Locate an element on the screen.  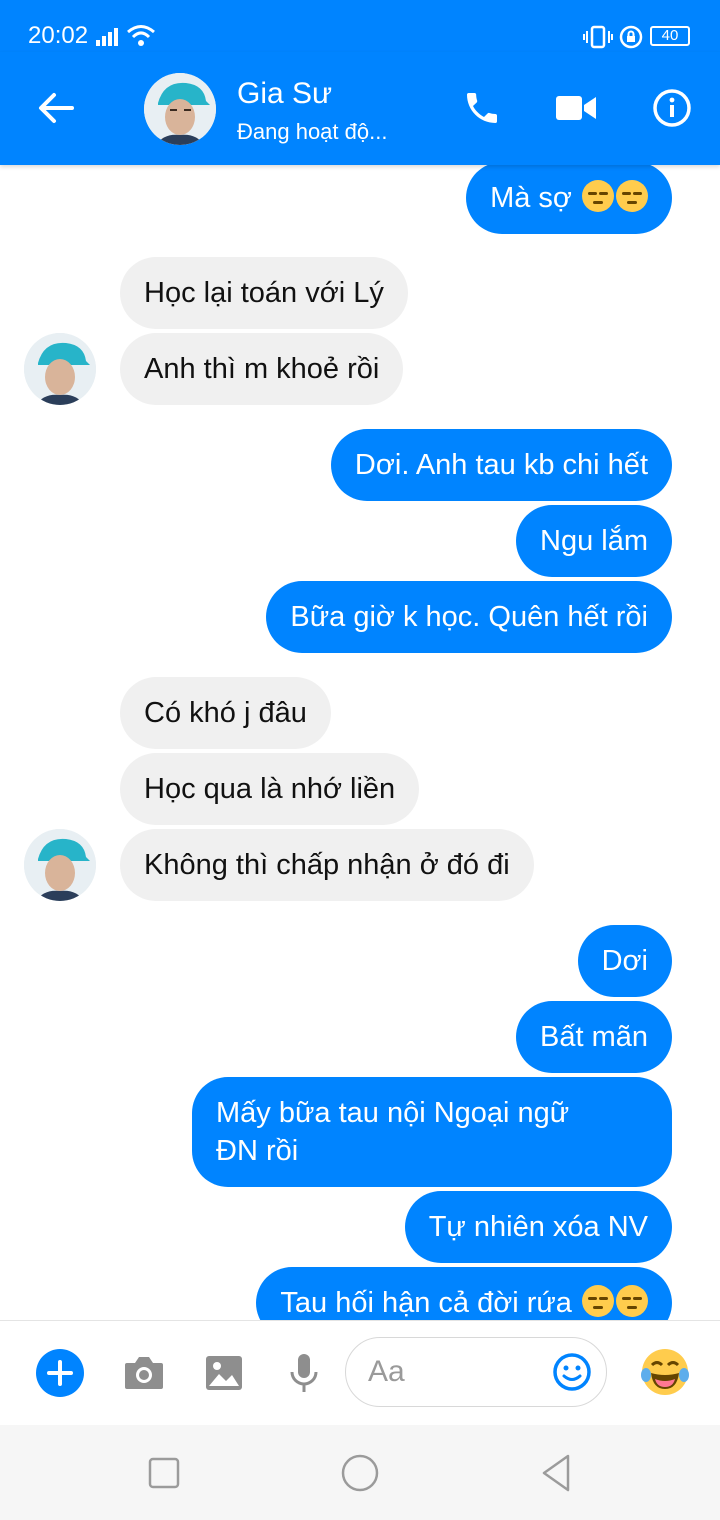
contact-avatar is located at coordinates (180, 109).